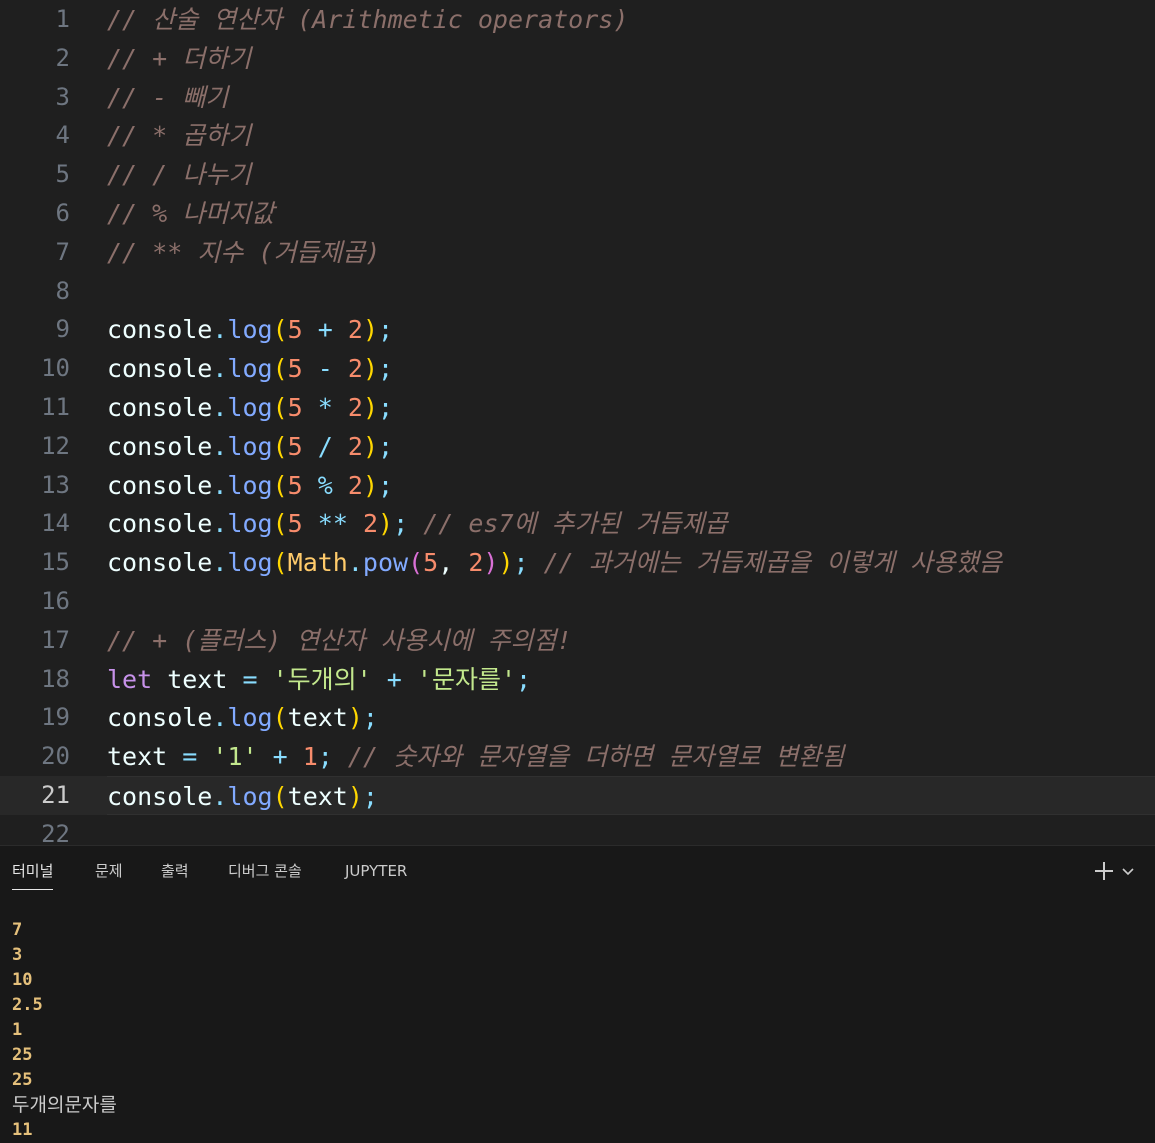 This screenshot has width=1155, height=1143. What do you see at coordinates (577, 523) in the screenshot?
I see `code-line: 14 console.log(5 ** 2); // es7에 추가된 거듭제곱` at bounding box center [577, 523].